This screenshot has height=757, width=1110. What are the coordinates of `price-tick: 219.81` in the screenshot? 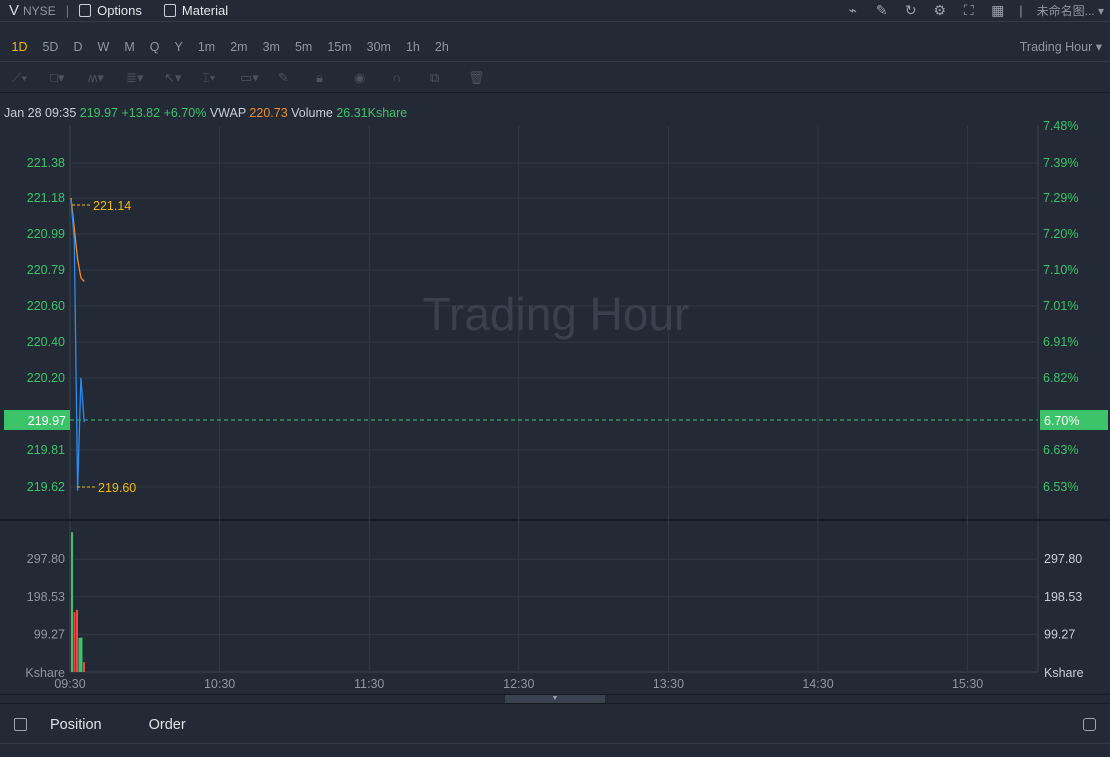 It's located at (46, 450).